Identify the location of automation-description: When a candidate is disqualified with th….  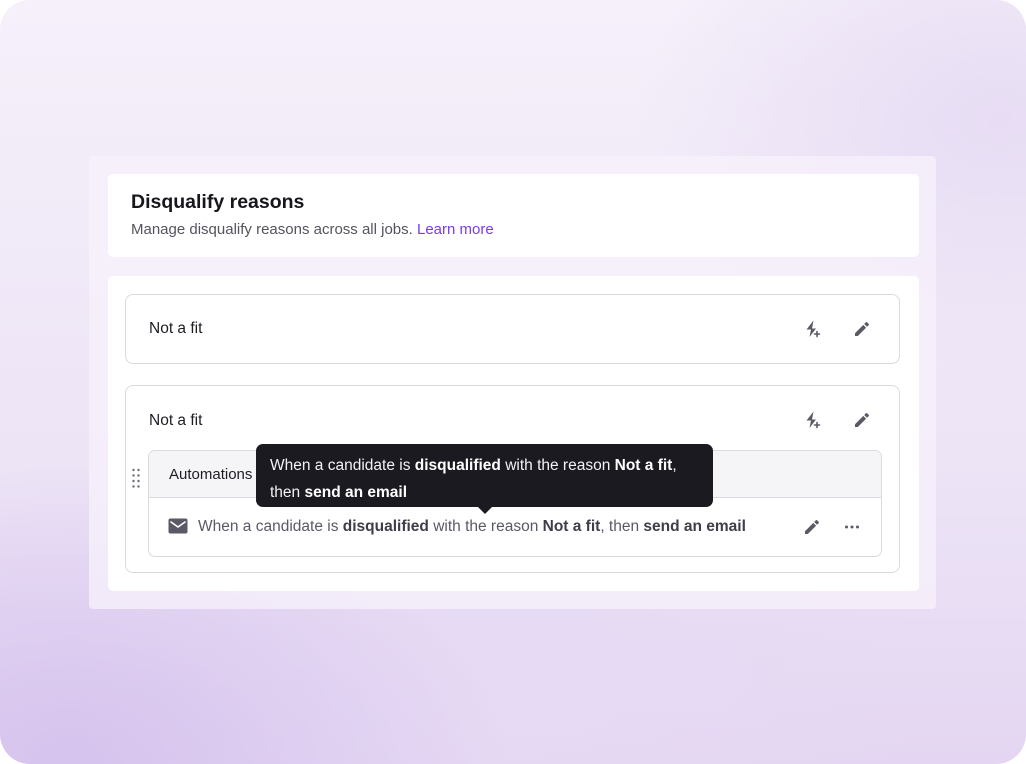
(472, 526).